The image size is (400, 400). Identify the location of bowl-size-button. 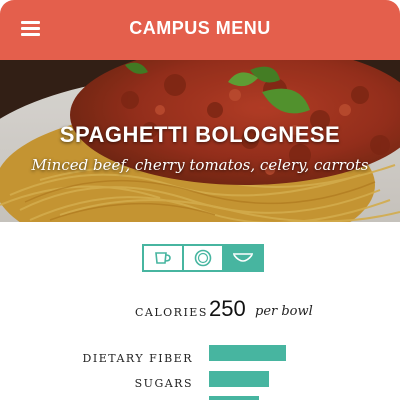
(243, 258).